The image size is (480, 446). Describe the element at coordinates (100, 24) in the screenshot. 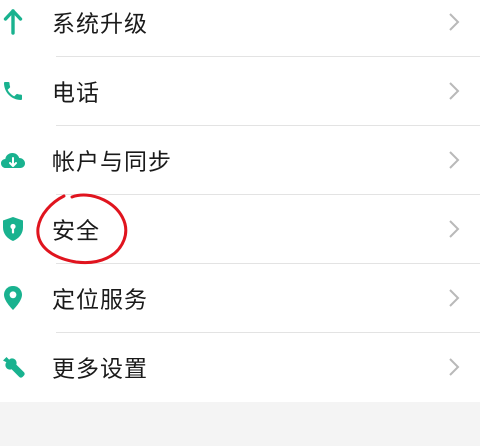

I see `settings-item-label: 系统升级` at that location.